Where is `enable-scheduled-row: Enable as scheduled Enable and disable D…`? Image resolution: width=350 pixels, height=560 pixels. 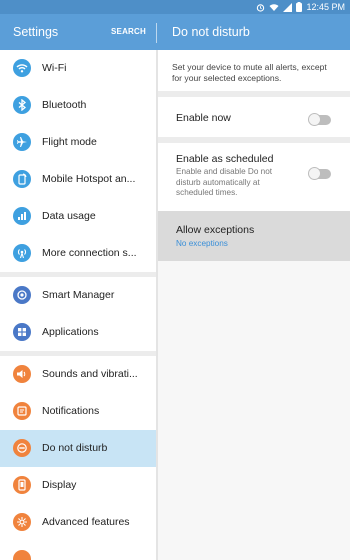 enable-scheduled-row: Enable as scheduled Enable and disable D… is located at coordinates (254, 177).